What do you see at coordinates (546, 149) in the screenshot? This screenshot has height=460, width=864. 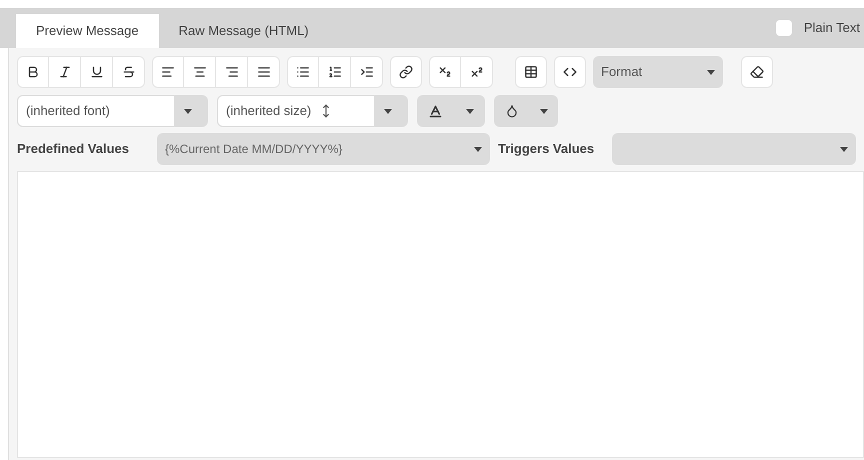 I see `field-label: Triggers Values` at bounding box center [546, 149].